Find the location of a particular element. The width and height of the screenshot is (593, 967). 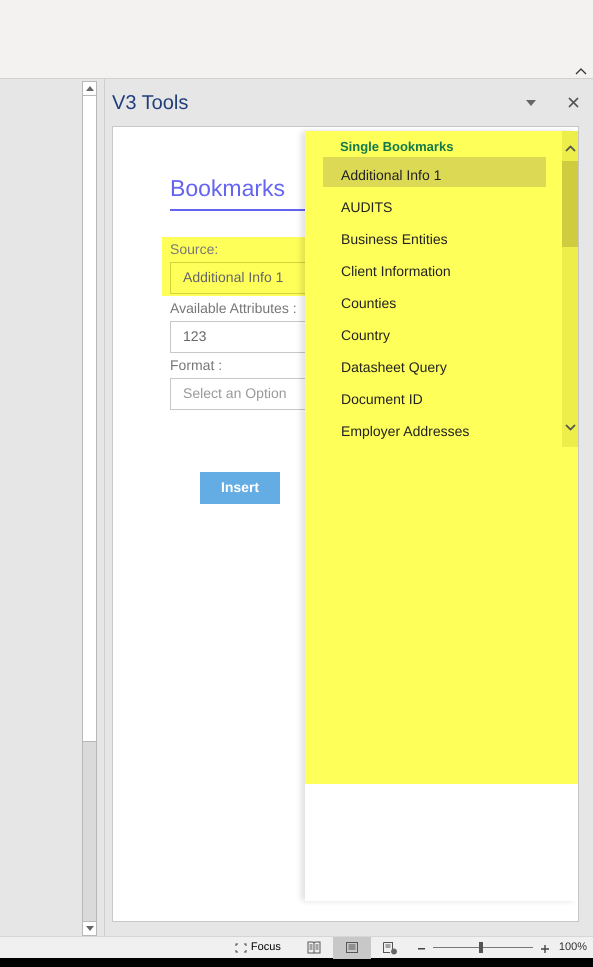

field-label: Available Attributes : is located at coordinates (233, 308).